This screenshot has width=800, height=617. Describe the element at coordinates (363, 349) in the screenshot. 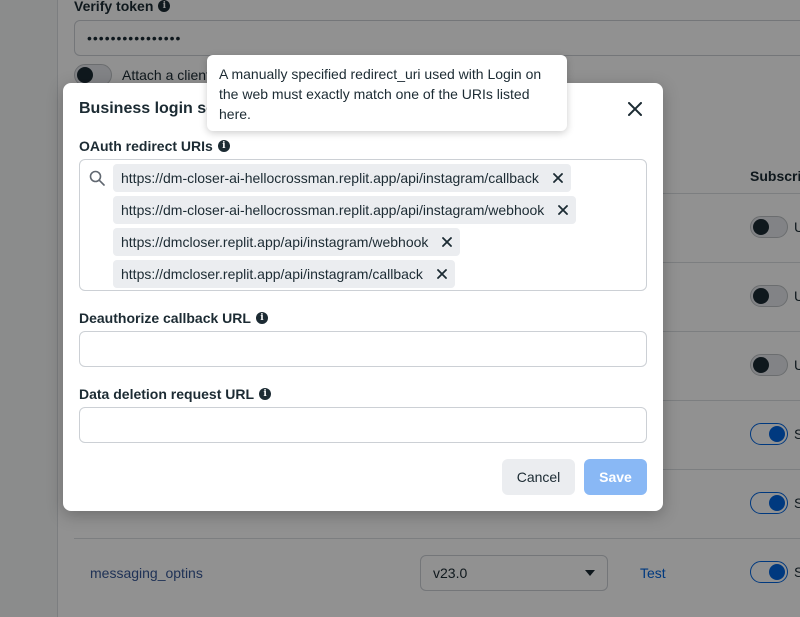

I see `deauthorize-callback-url-field` at that location.